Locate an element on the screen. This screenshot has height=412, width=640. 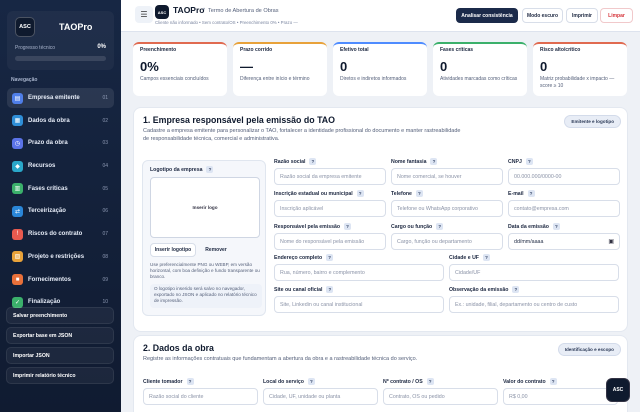
sidebar-item: ◷ Prazo da obra 03 is located at coordinates (60, 143).